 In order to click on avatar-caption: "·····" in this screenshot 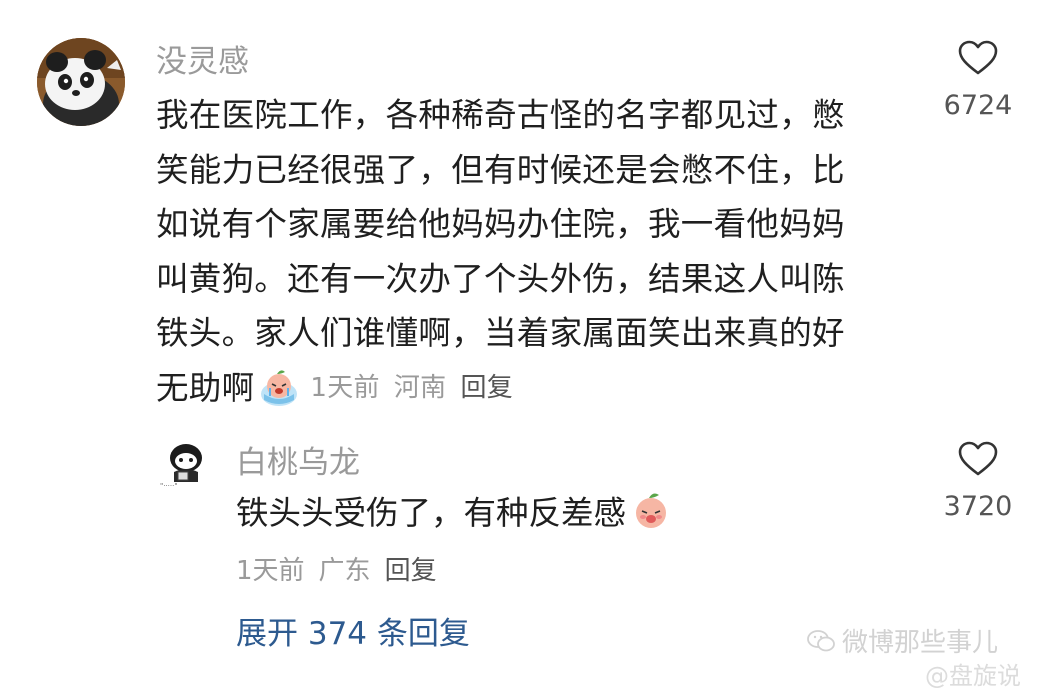, I will do `click(169, 486)`.